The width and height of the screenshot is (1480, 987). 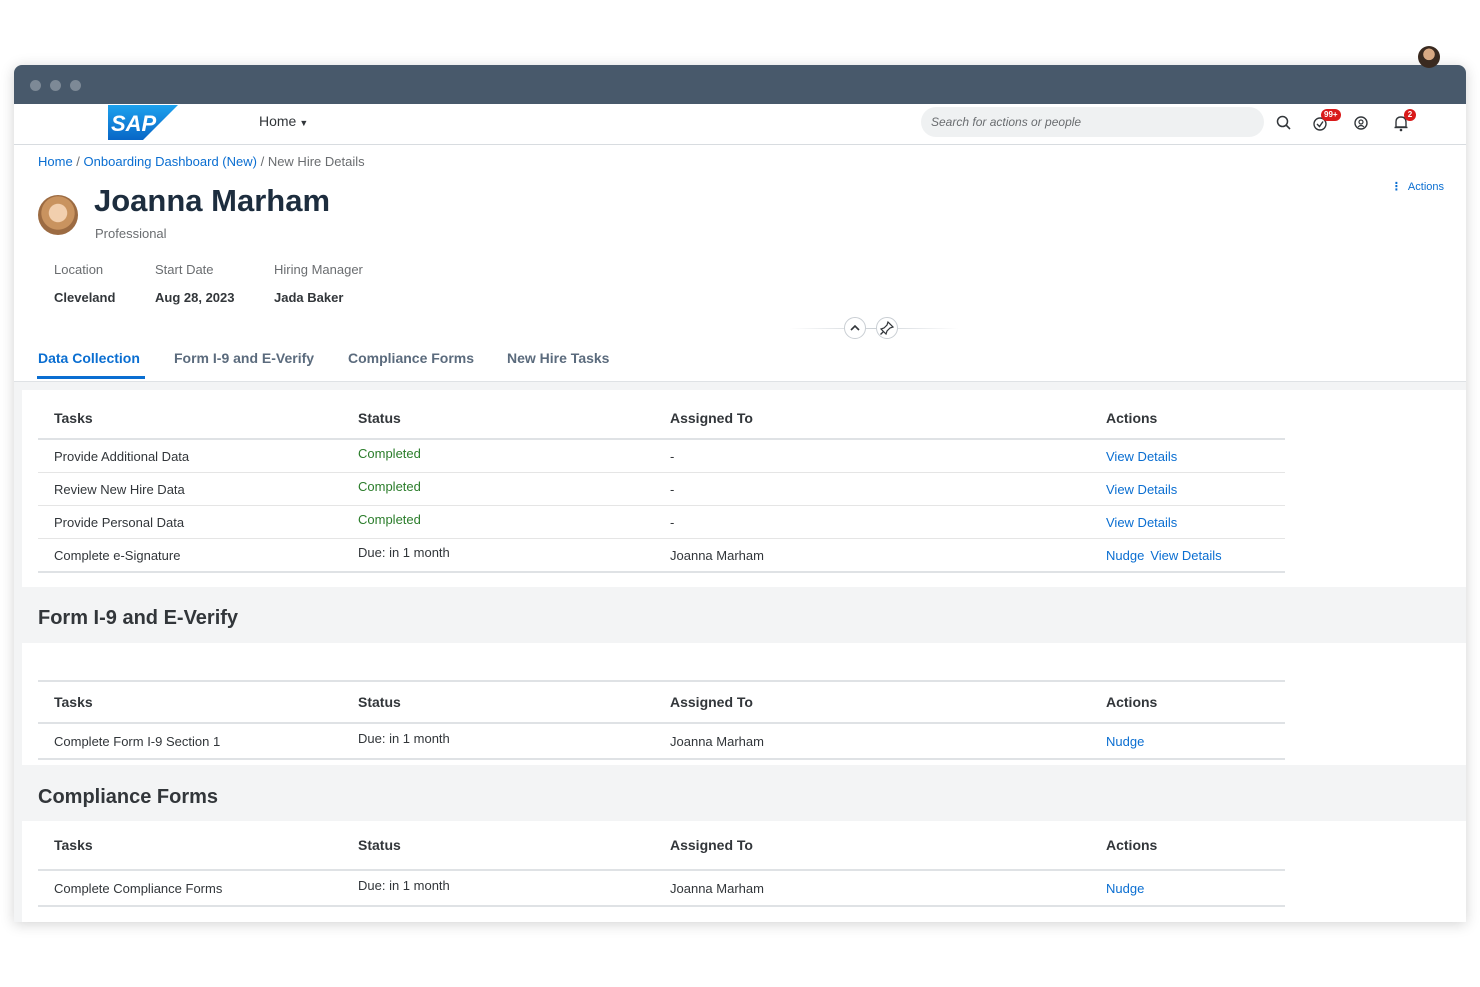 I want to click on user-avatar, so click(x=1429, y=57).